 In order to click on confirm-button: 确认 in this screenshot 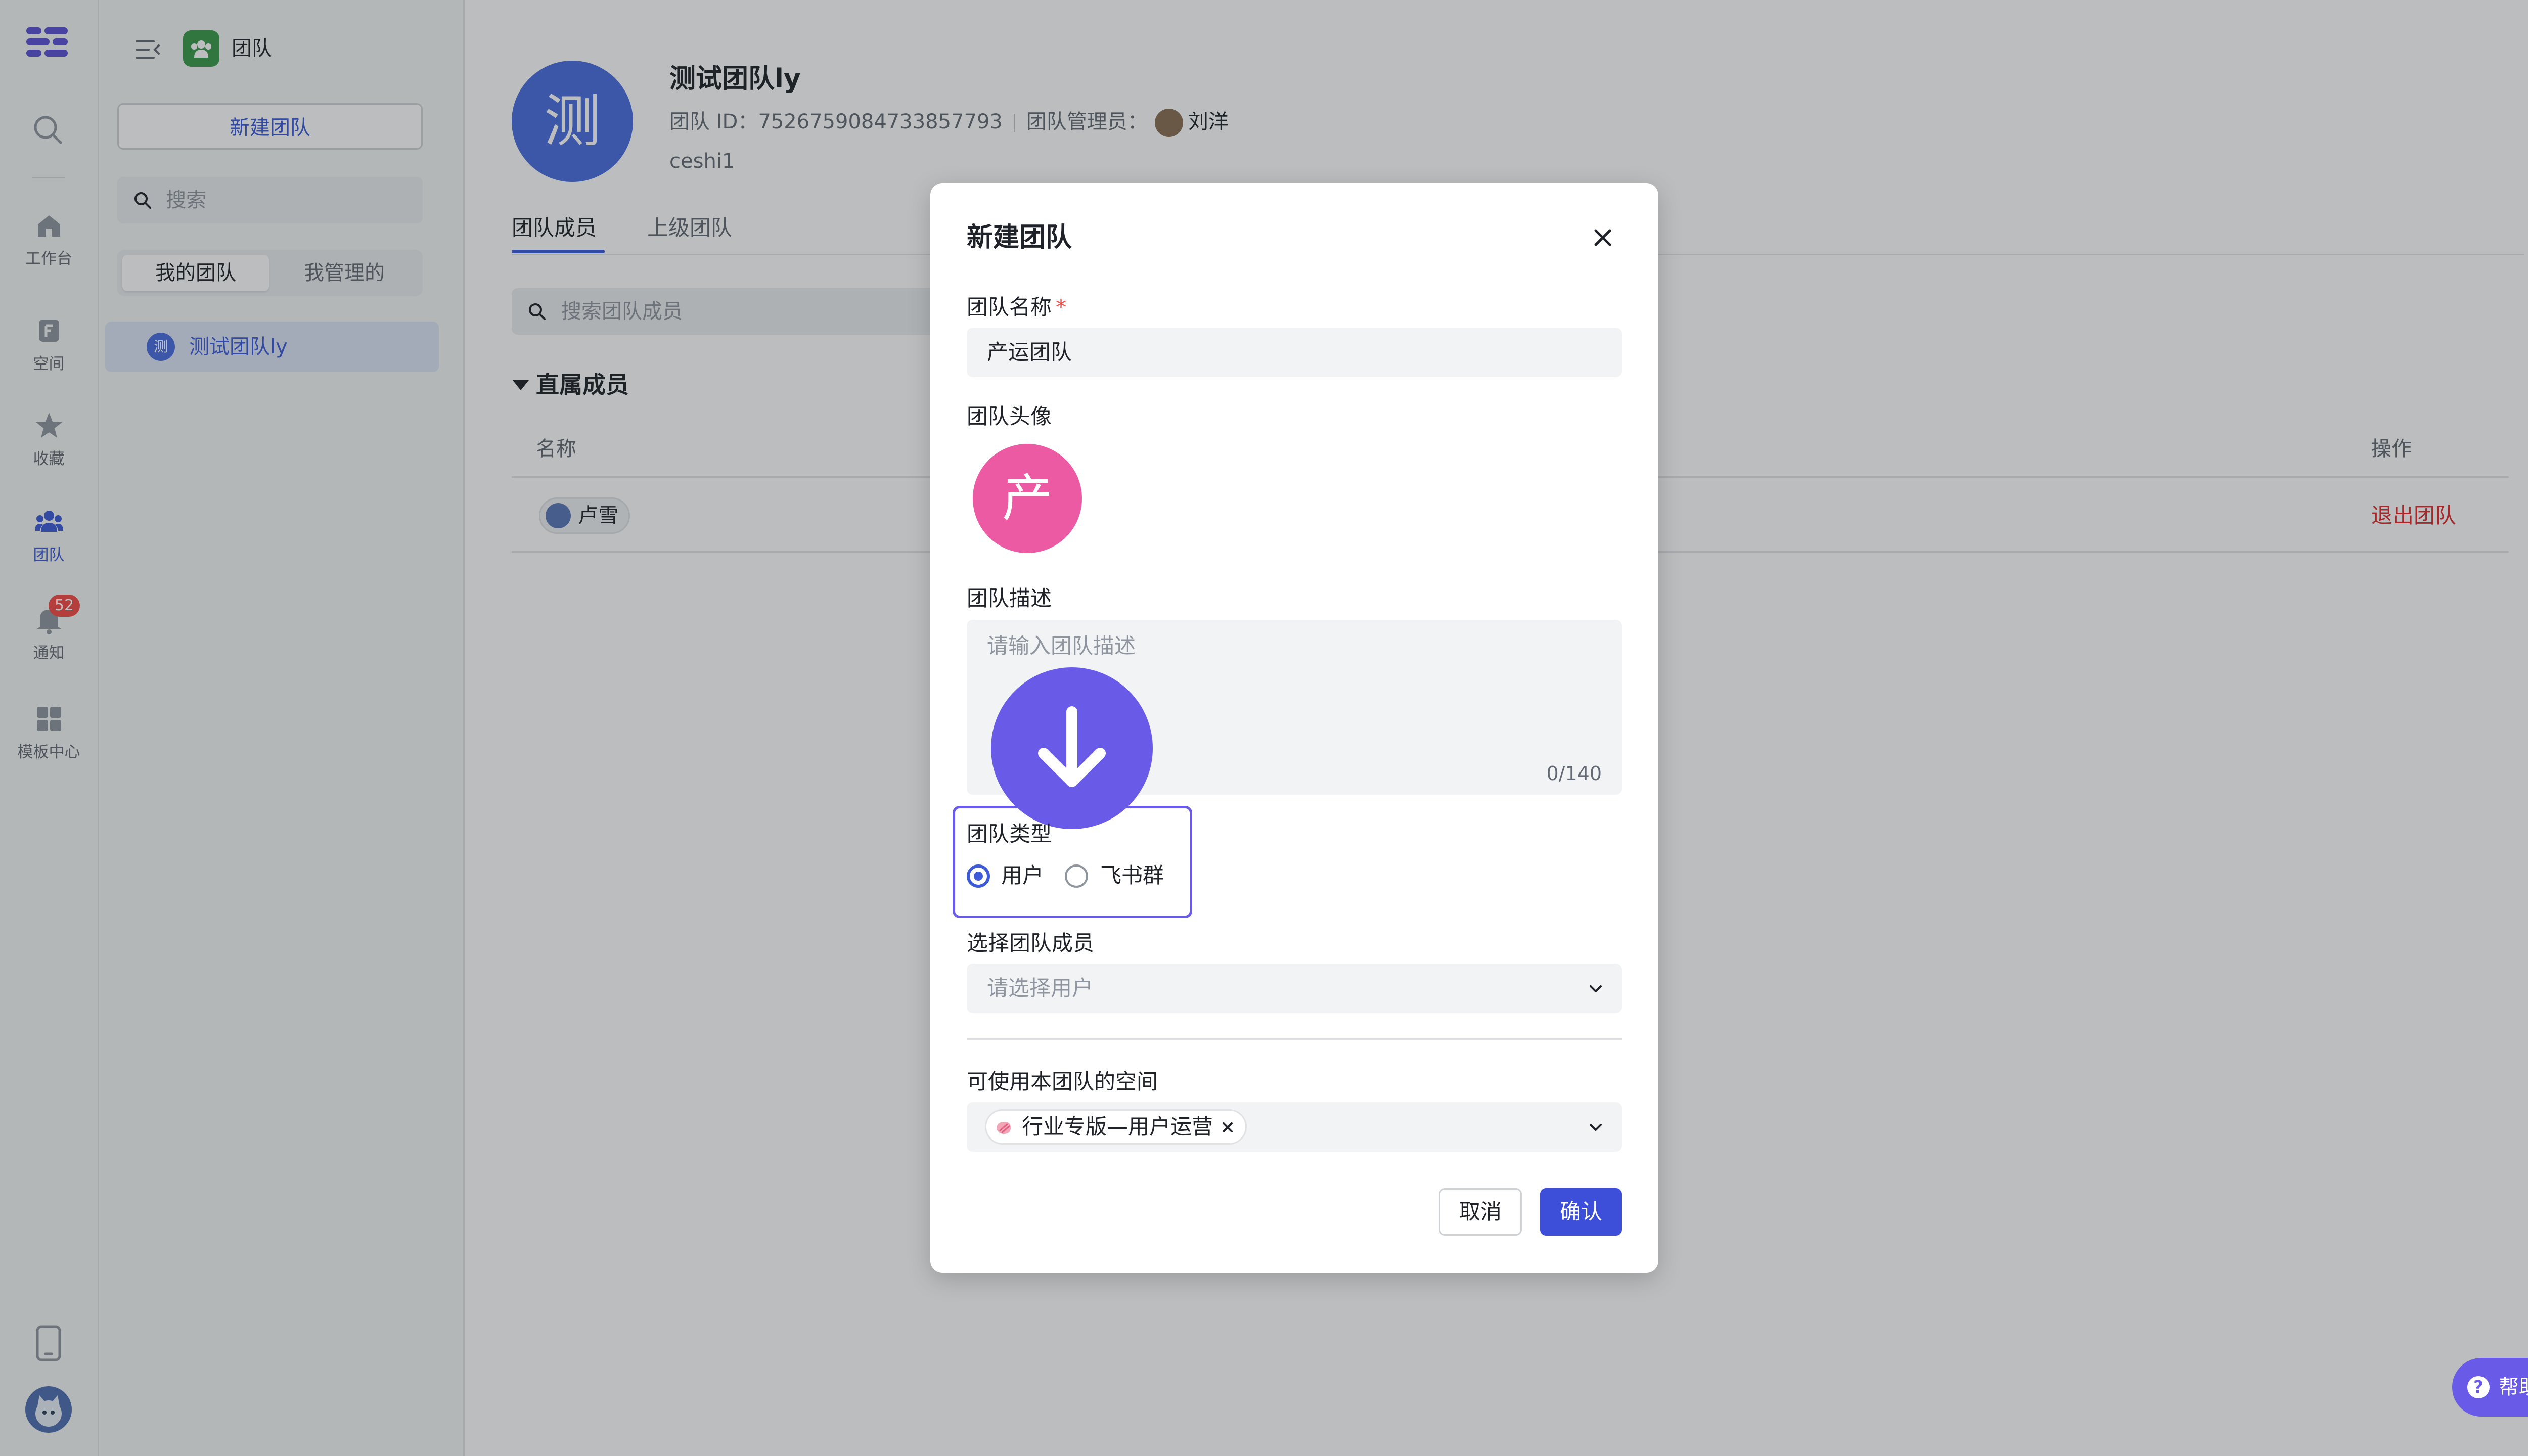, I will do `click(1581, 1212)`.